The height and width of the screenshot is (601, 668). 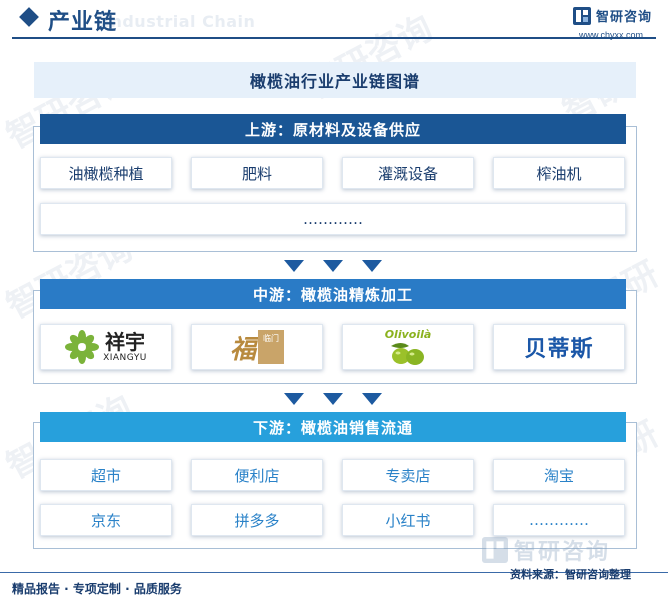 I want to click on downstream-item: 淘宝, so click(x=559, y=475).